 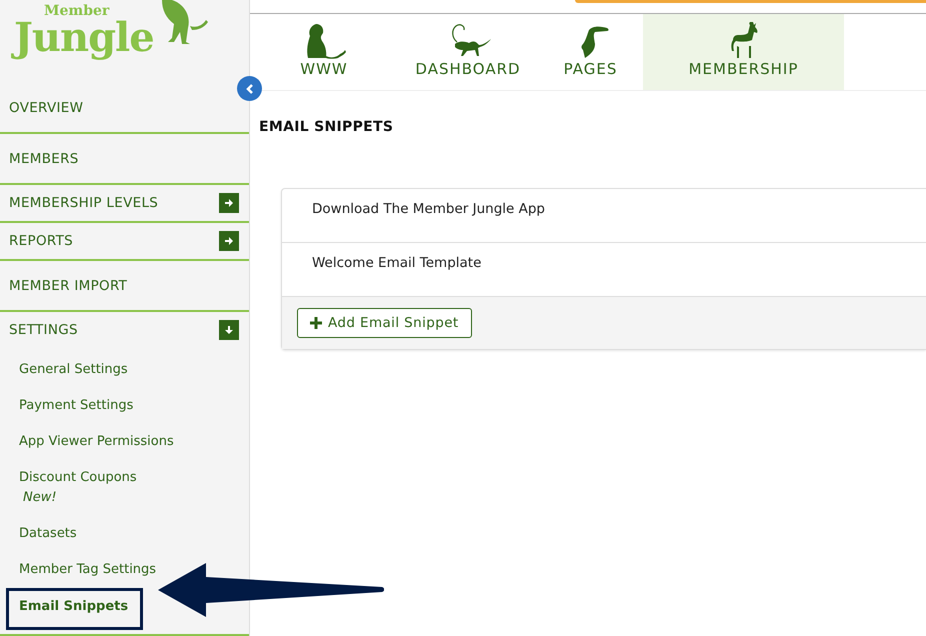 What do you see at coordinates (83, 203) in the screenshot?
I see `sidebar-item: MEMBERSHIP LEVELS` at bounding box center [83, 203].